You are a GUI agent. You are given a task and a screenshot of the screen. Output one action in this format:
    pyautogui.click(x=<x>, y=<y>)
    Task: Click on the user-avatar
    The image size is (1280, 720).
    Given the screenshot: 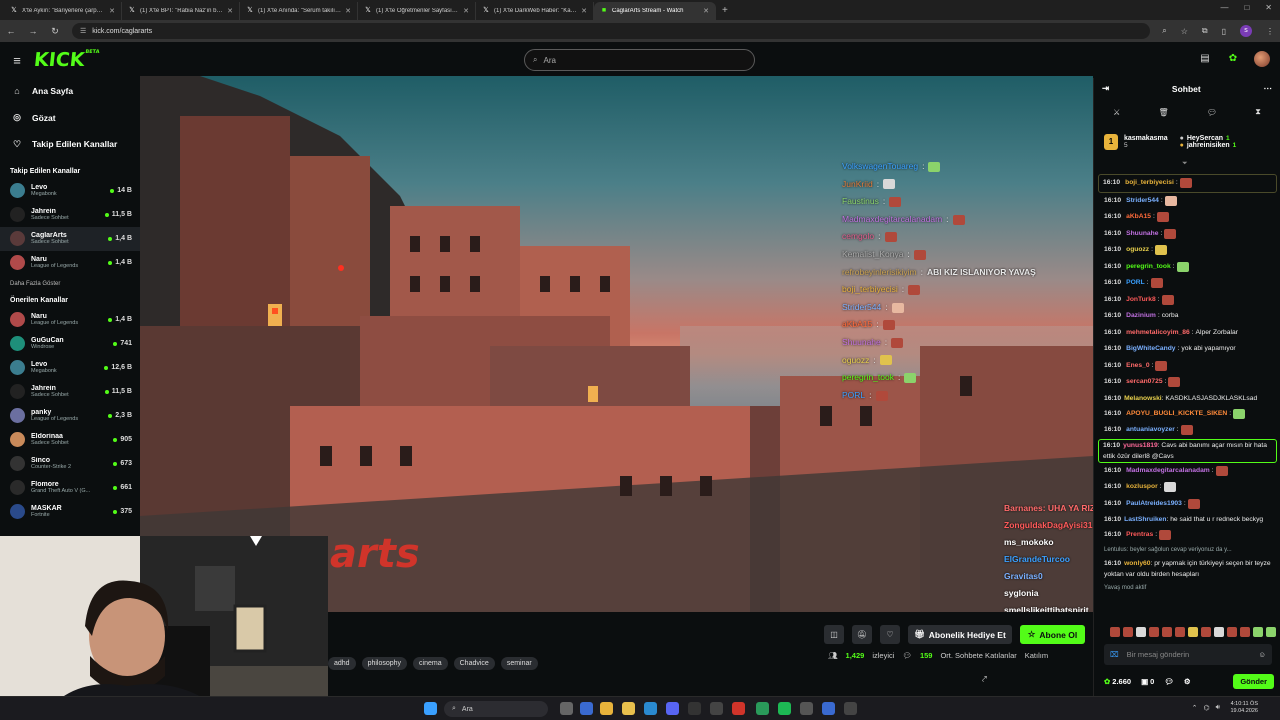 What is the action you would take?
    pyautogui.click(x=1262, y=59)
    